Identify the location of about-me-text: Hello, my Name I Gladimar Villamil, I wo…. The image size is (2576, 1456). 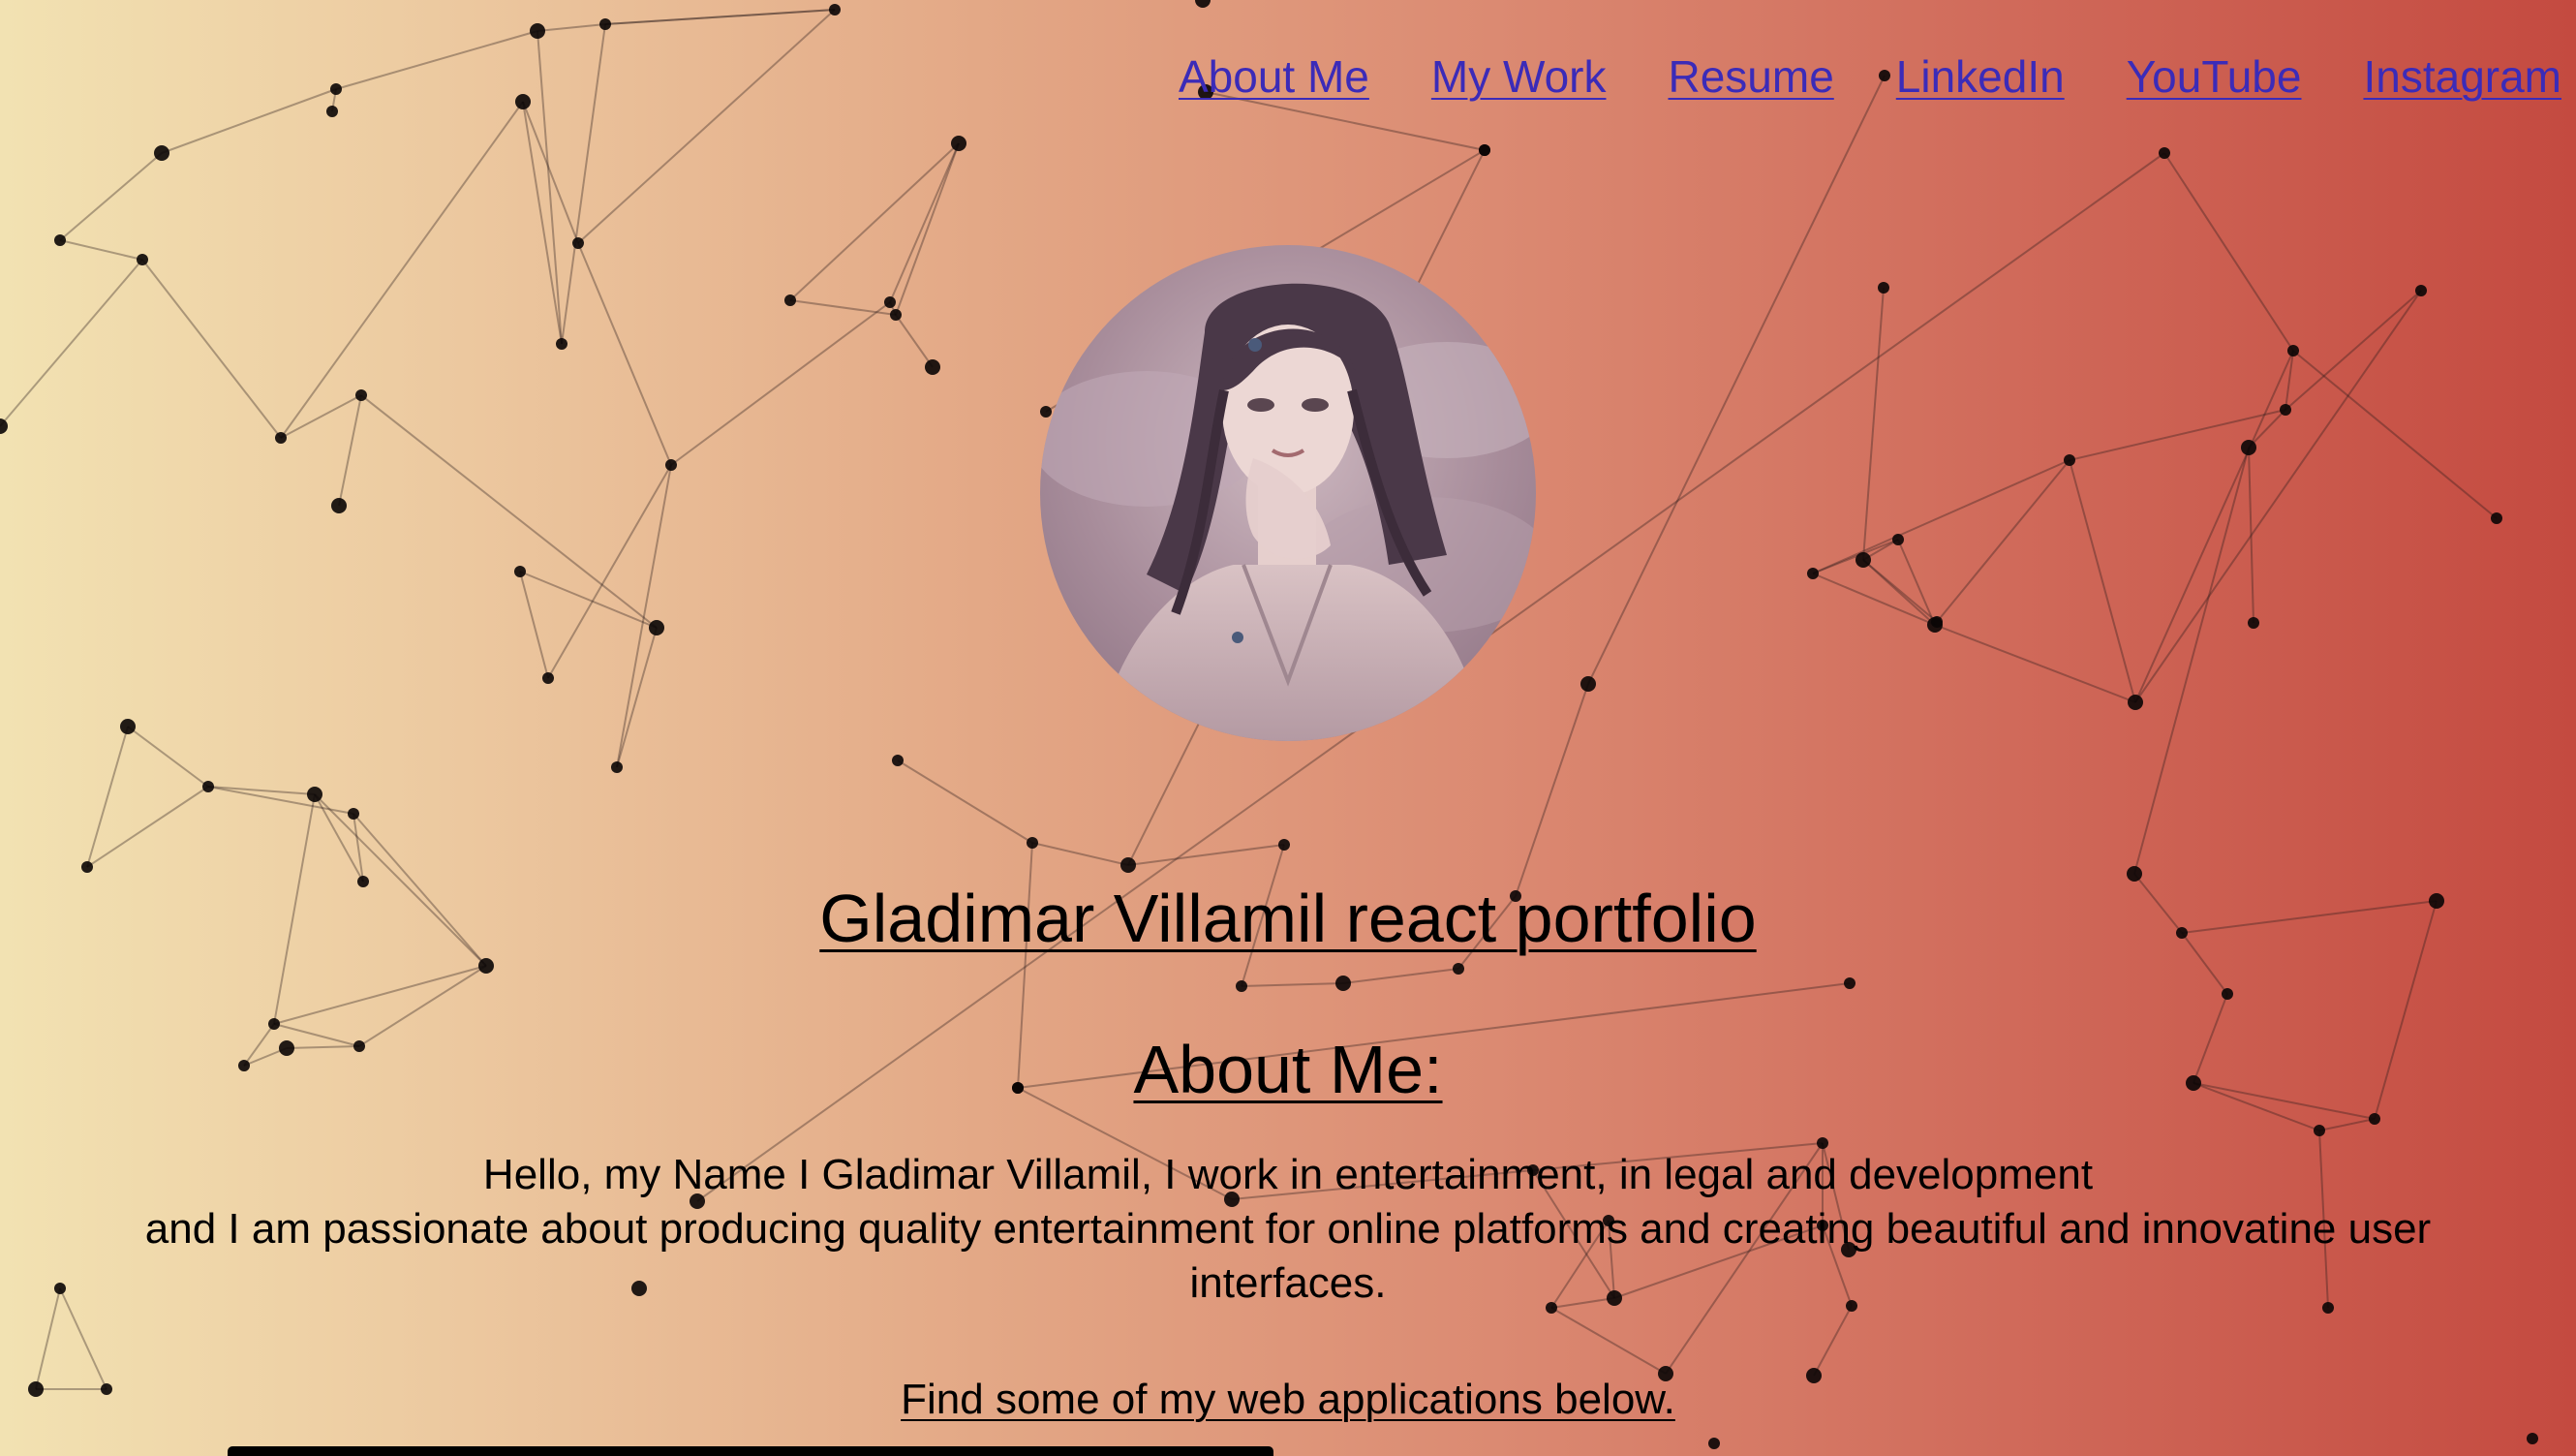
(1288, 1230).